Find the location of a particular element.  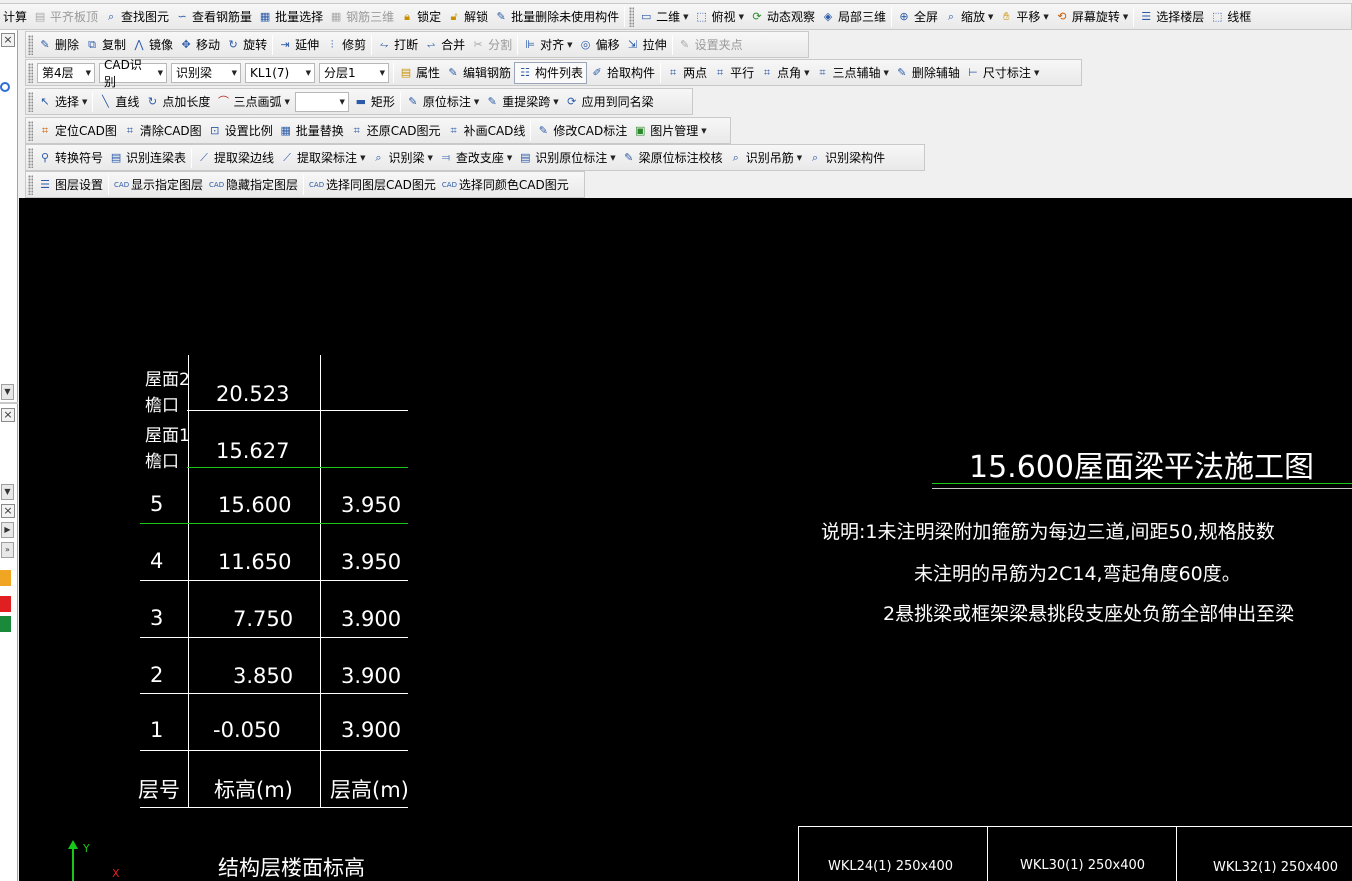

align-top-button: ▤ 平齐板顶 is located at coordinates (65, 17).